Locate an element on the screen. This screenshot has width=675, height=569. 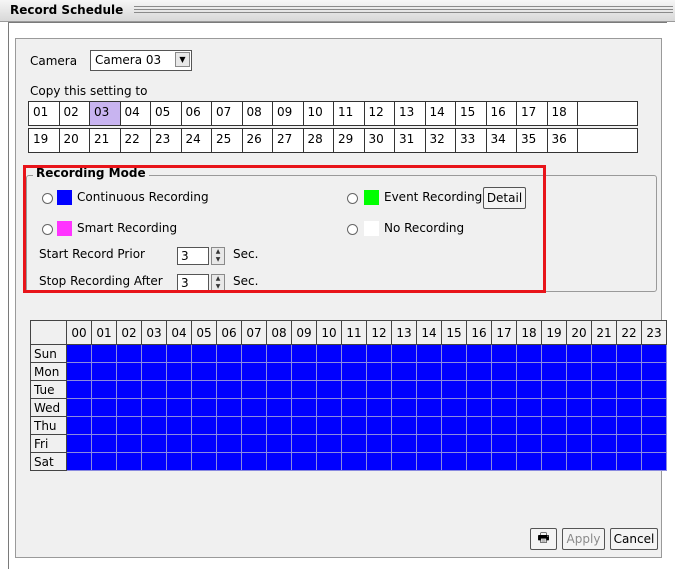
apply-button: Apply is located at coordinates (583, 539).